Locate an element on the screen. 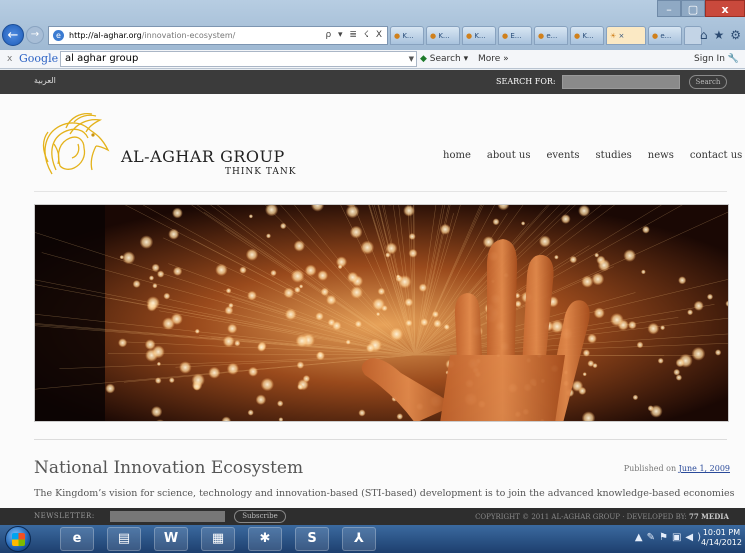 The height and width of the screenshot is (553, 745). dropdown-arrow-icon: ▼ is located at coordinates (411, 59).